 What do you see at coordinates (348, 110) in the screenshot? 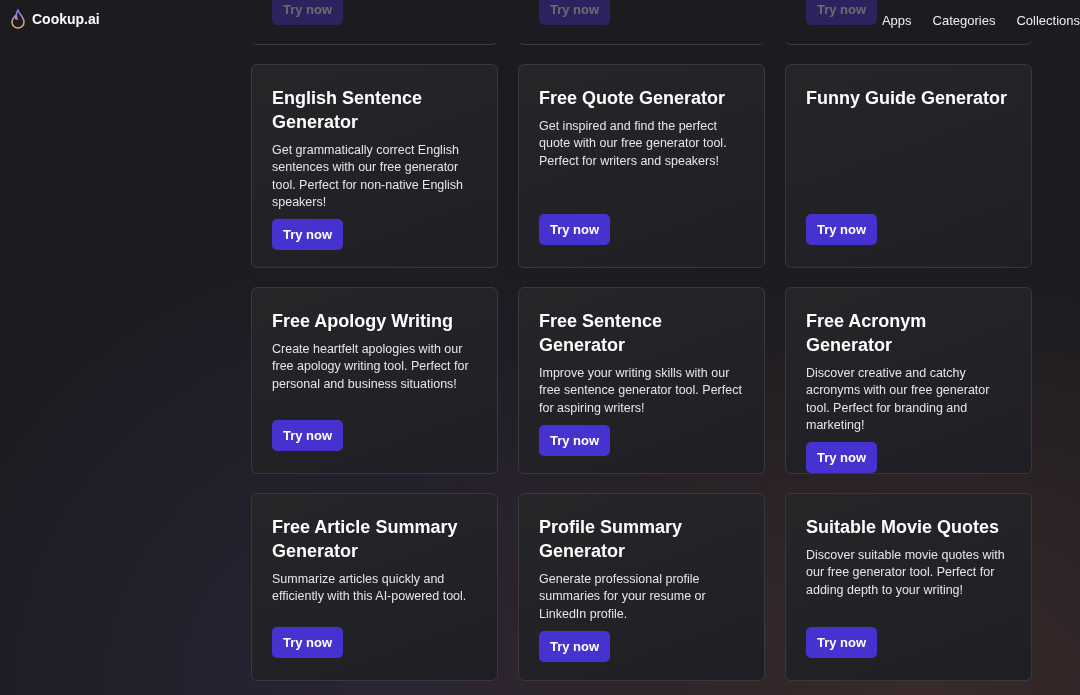
I see `card-title: English Sentence Generator` at bounding box center [348, 110].